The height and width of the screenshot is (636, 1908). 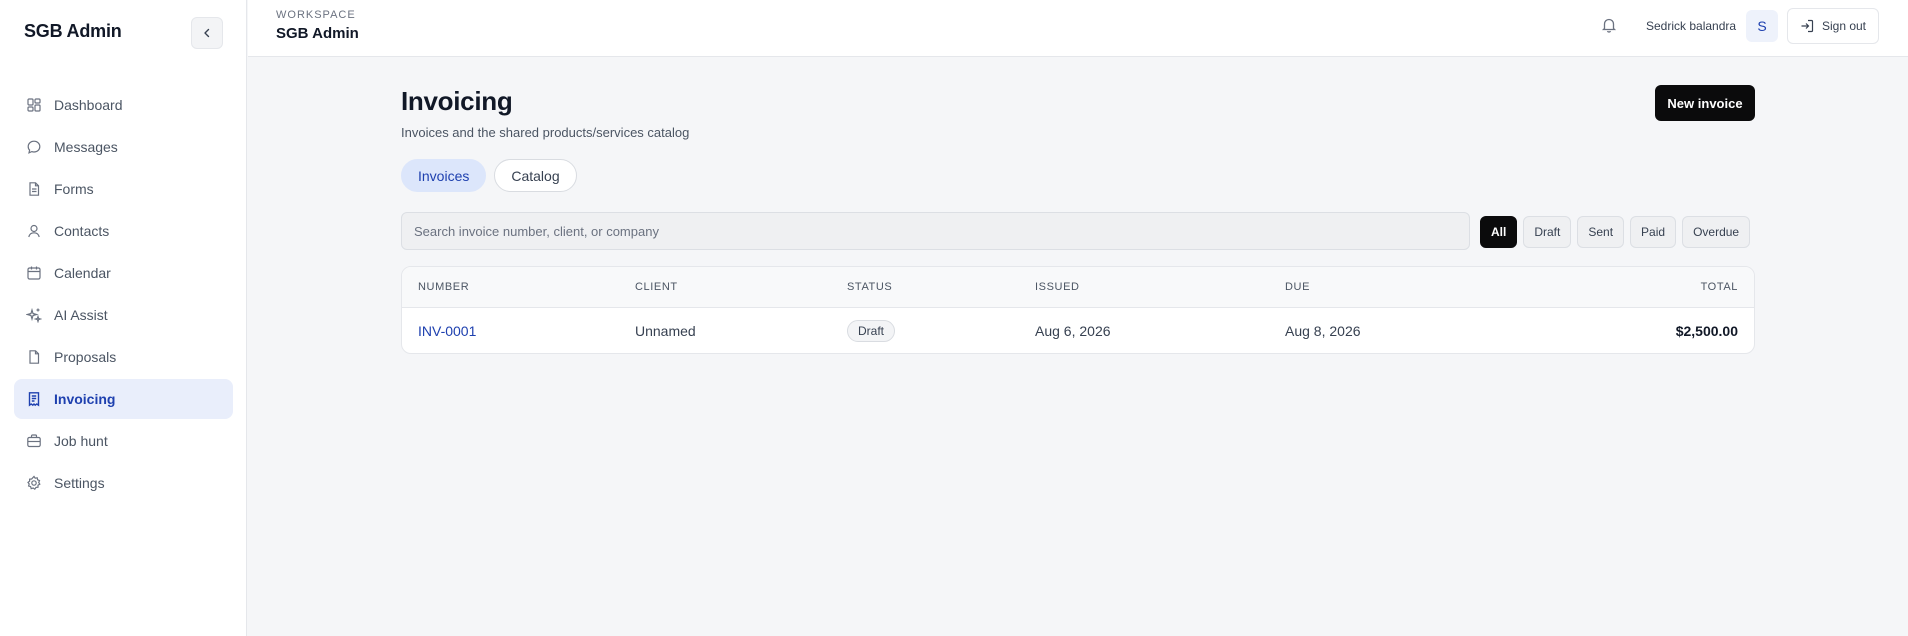 What do you see at coordinates (34, 399) in the screenshot?
I see `receipt-icon` at bounding box center [34, 399].